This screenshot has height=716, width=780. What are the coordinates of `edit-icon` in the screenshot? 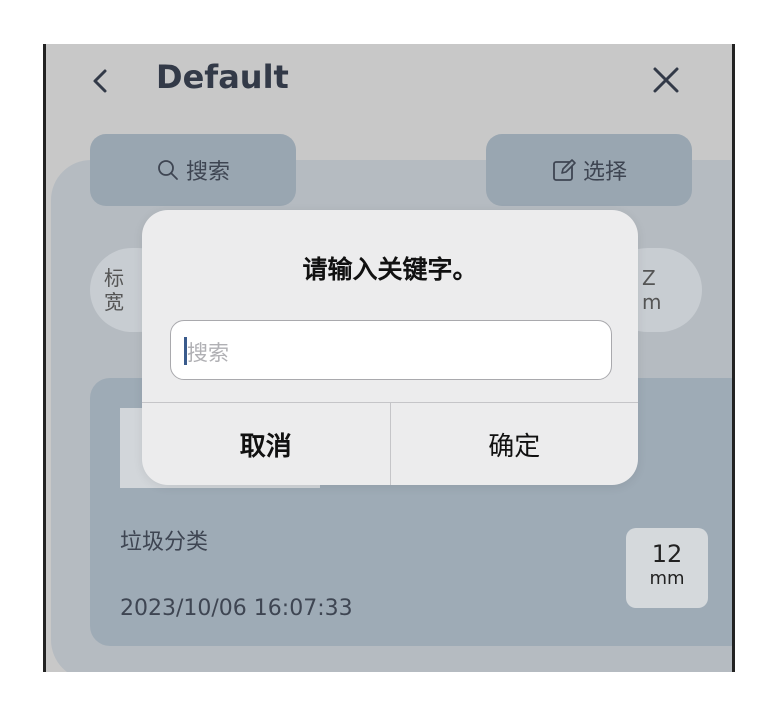 It's located at (564, 170).